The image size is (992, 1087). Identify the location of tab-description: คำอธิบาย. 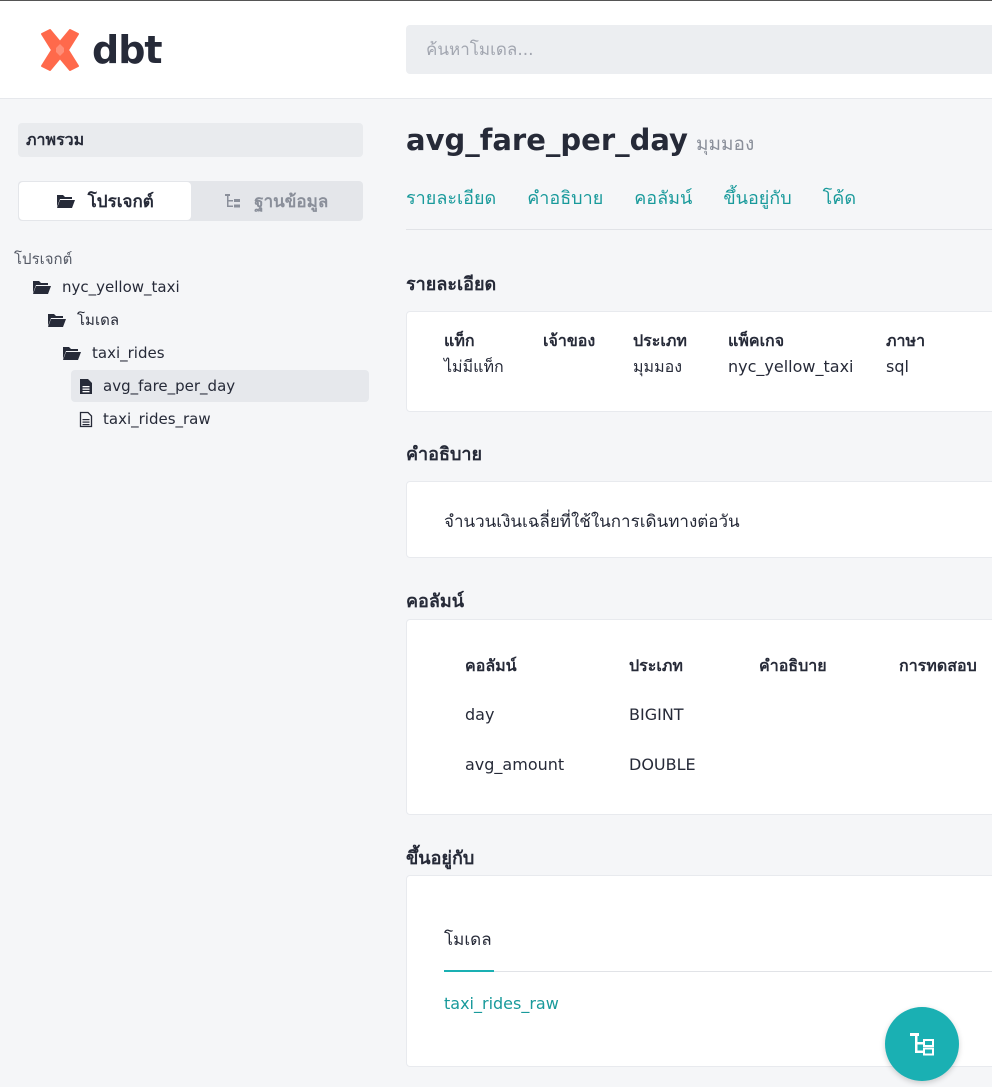
(565, 197).